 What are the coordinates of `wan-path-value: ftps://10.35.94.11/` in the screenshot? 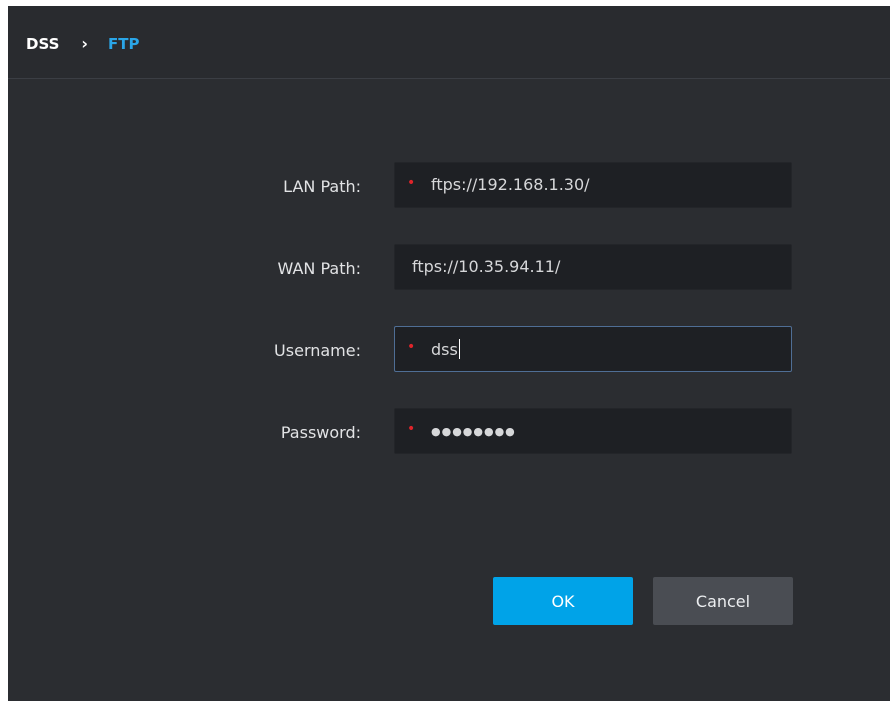 It's located at (486, 266).